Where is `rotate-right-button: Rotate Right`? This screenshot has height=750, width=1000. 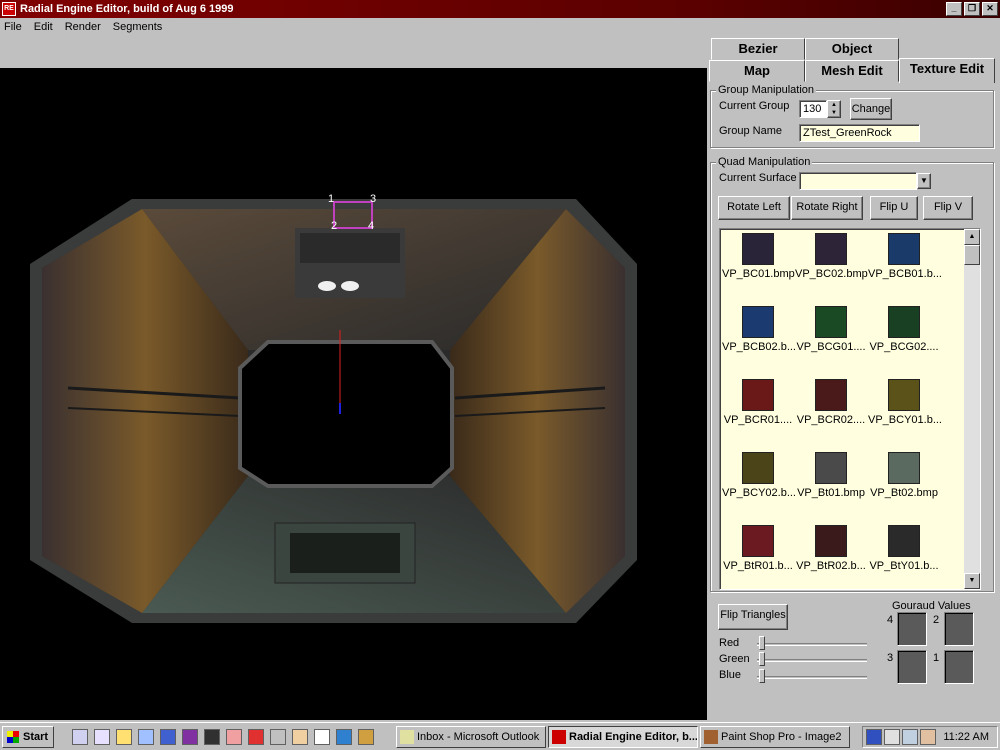
rotate-right-button: Rotate Right is located at coordinates (827, 208).